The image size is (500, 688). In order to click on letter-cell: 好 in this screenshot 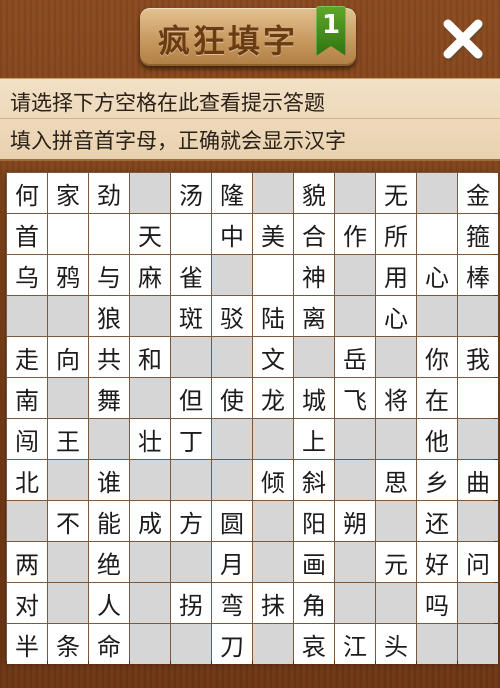, I will do `click(437, 562)`.